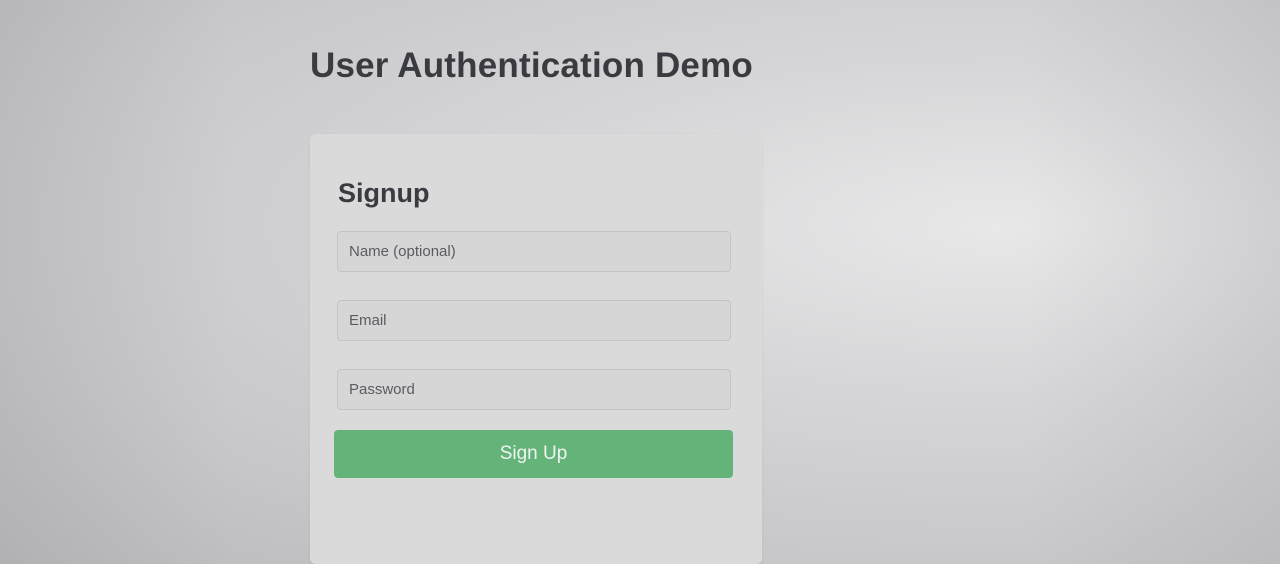 This screenshot has height=564, width=1280. What do you see at coordinates (534, 320) in the screenshot?
I see `email-input` at bounding box center [534, 320].